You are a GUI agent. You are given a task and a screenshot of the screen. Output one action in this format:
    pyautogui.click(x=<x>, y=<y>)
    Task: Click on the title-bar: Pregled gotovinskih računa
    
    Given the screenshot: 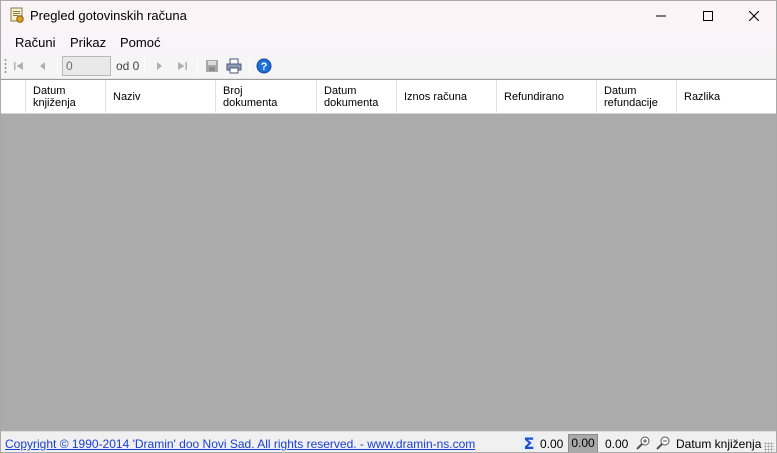 What is the action you would take?
    pyautogui.click(x=388, y=16)
    